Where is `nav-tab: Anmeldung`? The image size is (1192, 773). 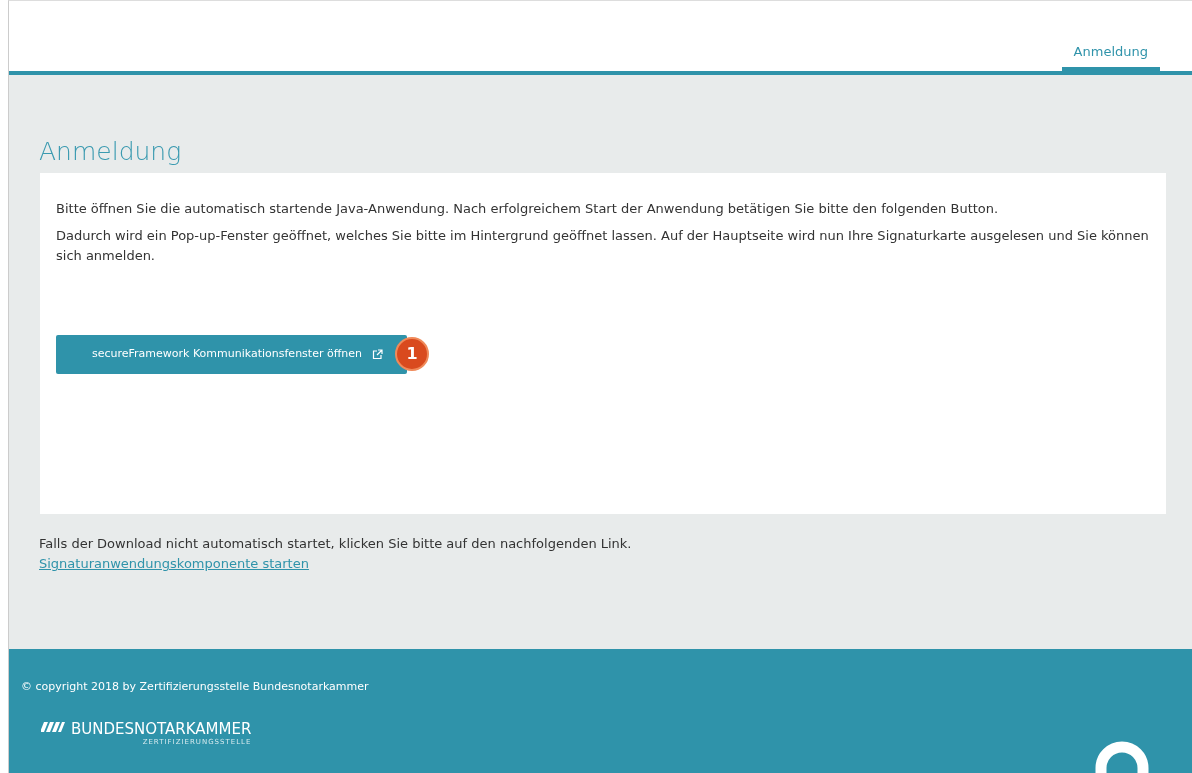
nav-tab: Anmeldung is located at coordinates (1110, 56).